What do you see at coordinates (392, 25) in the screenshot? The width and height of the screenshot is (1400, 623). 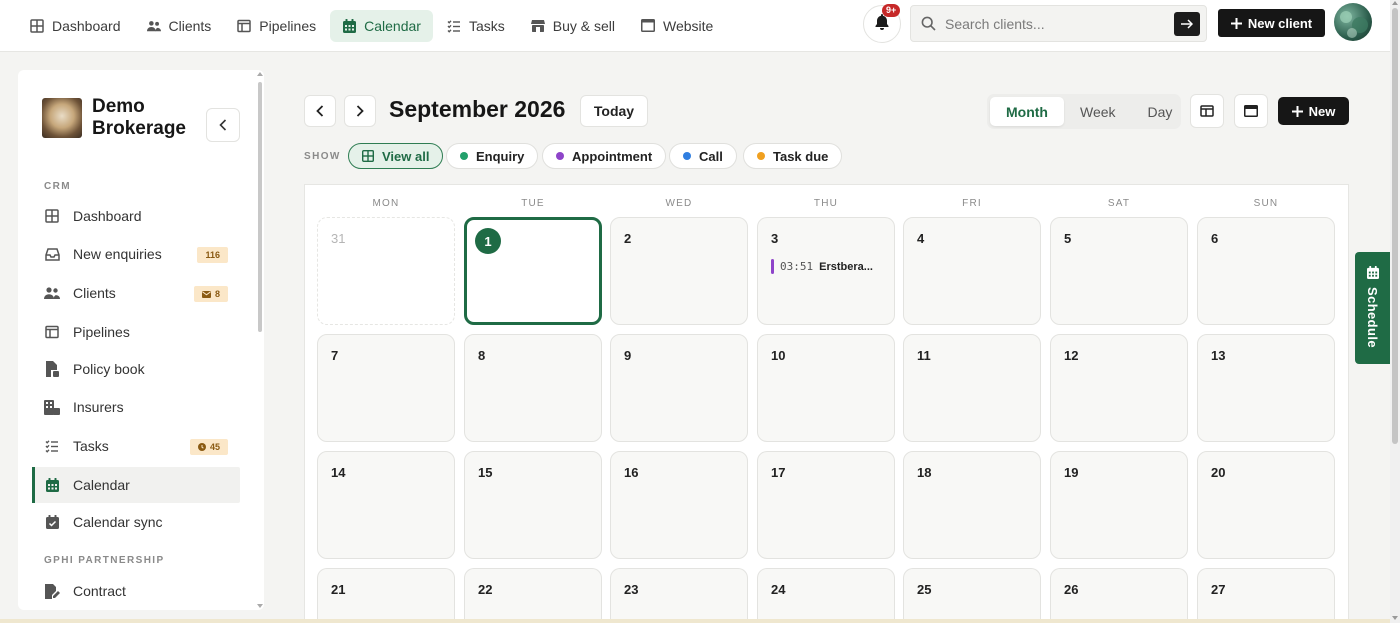 I see `nav-calendar-label: Calendar` at bounding box center [392, 25].